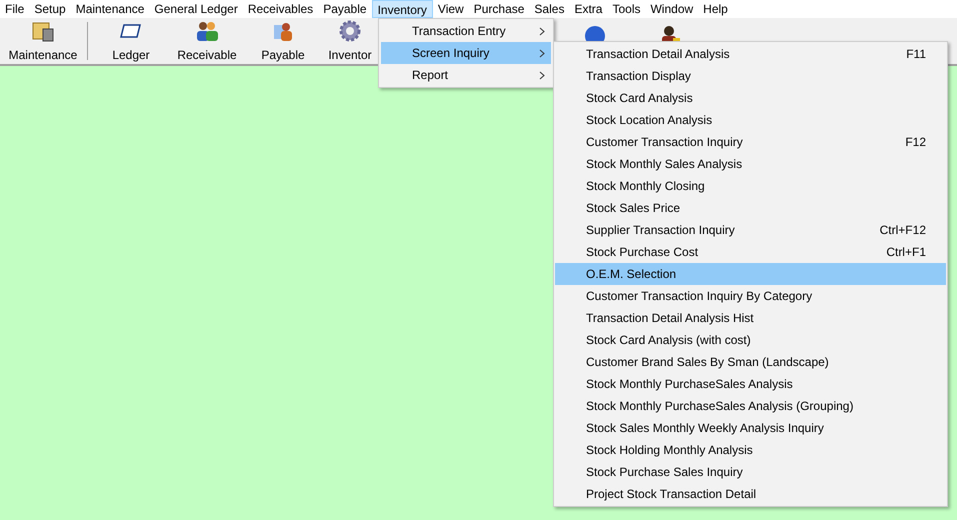 This screenshot has width=957, height=520. What do you see at coordinates (549, 9) in the screenshot?
I see `menu-item: Sales` at bounding box center [549, 9].